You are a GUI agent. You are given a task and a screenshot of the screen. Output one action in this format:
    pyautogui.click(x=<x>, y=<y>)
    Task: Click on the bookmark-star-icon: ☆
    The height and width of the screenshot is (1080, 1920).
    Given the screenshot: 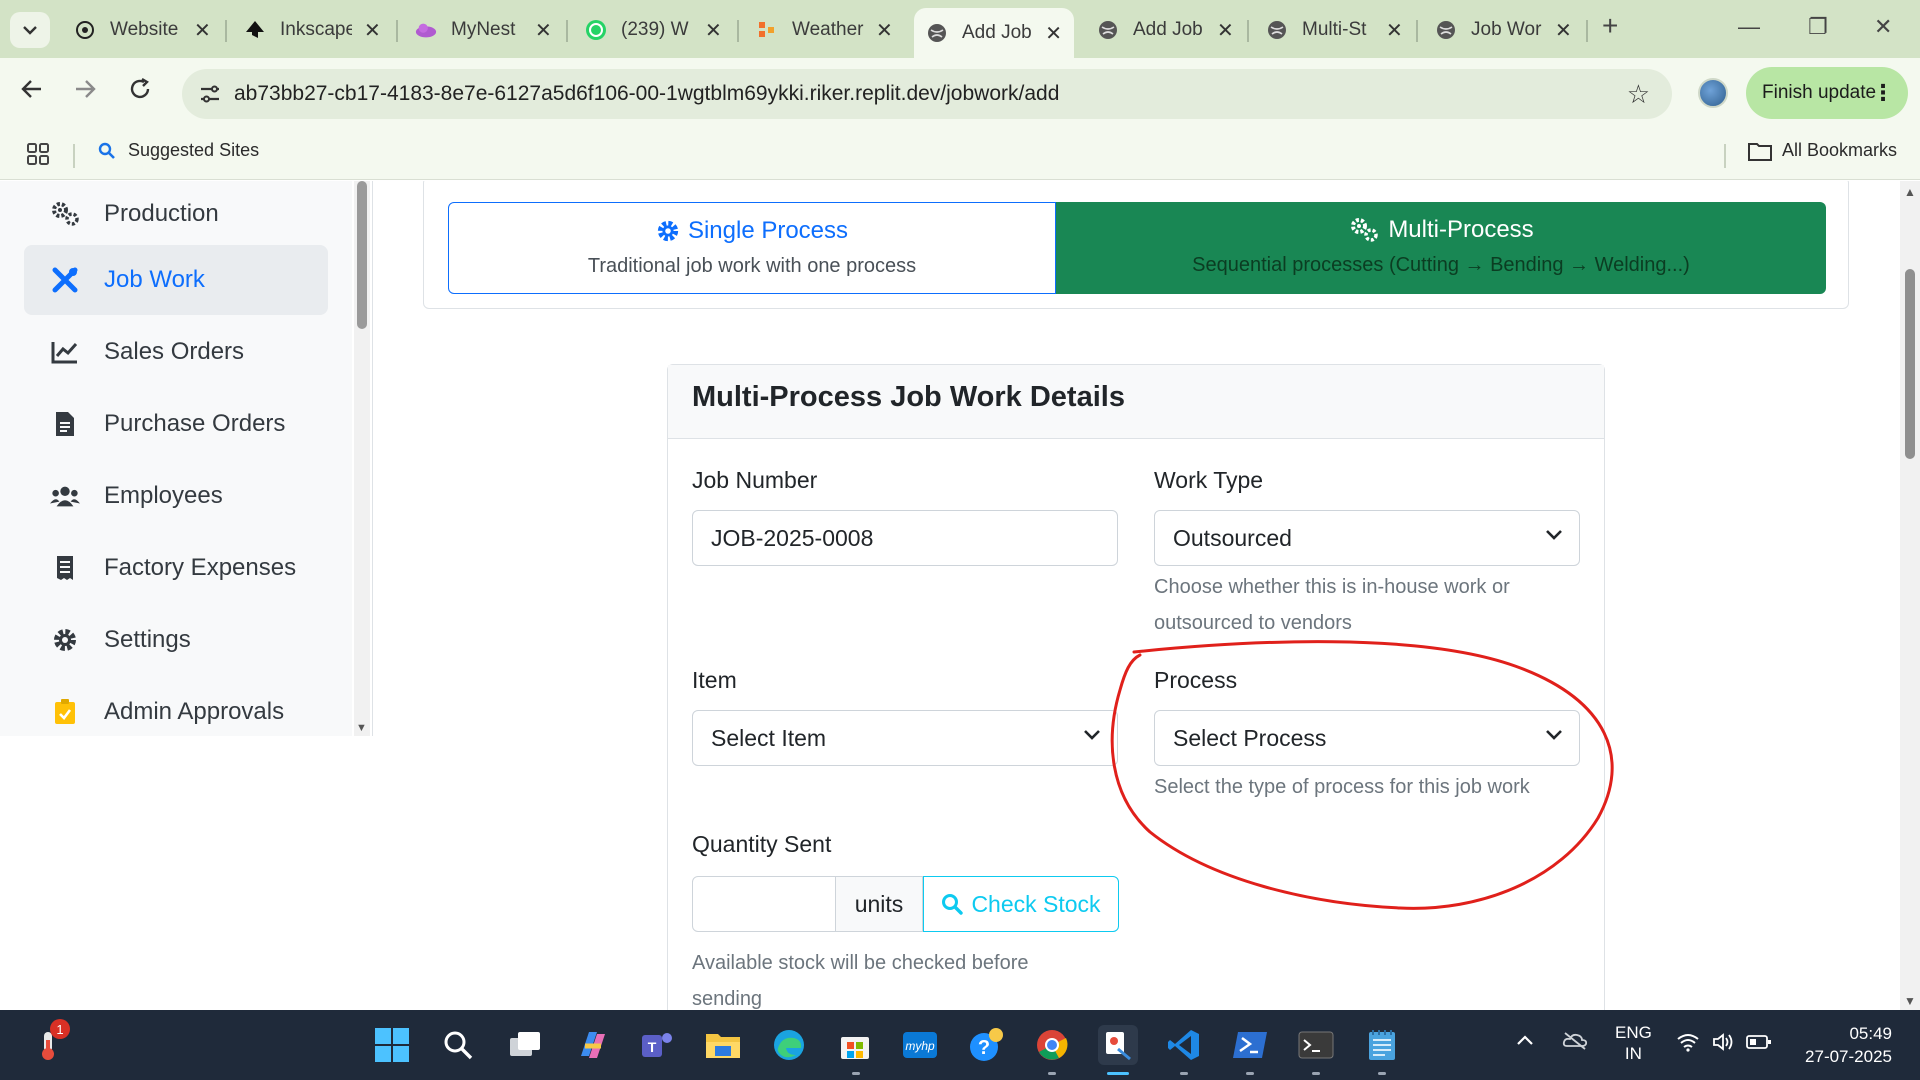 What is the action you would take?
    pyautogui.click(x=1638, y=94)
    